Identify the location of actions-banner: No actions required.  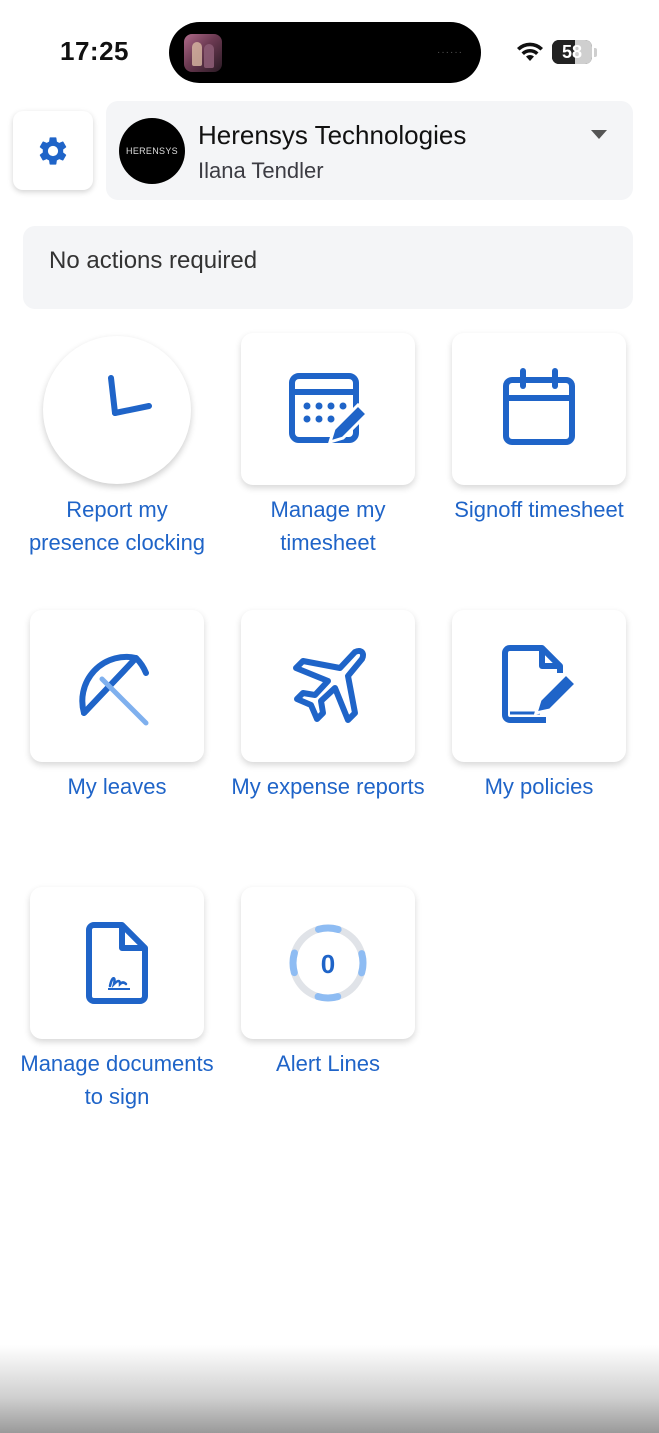
(328, 267).